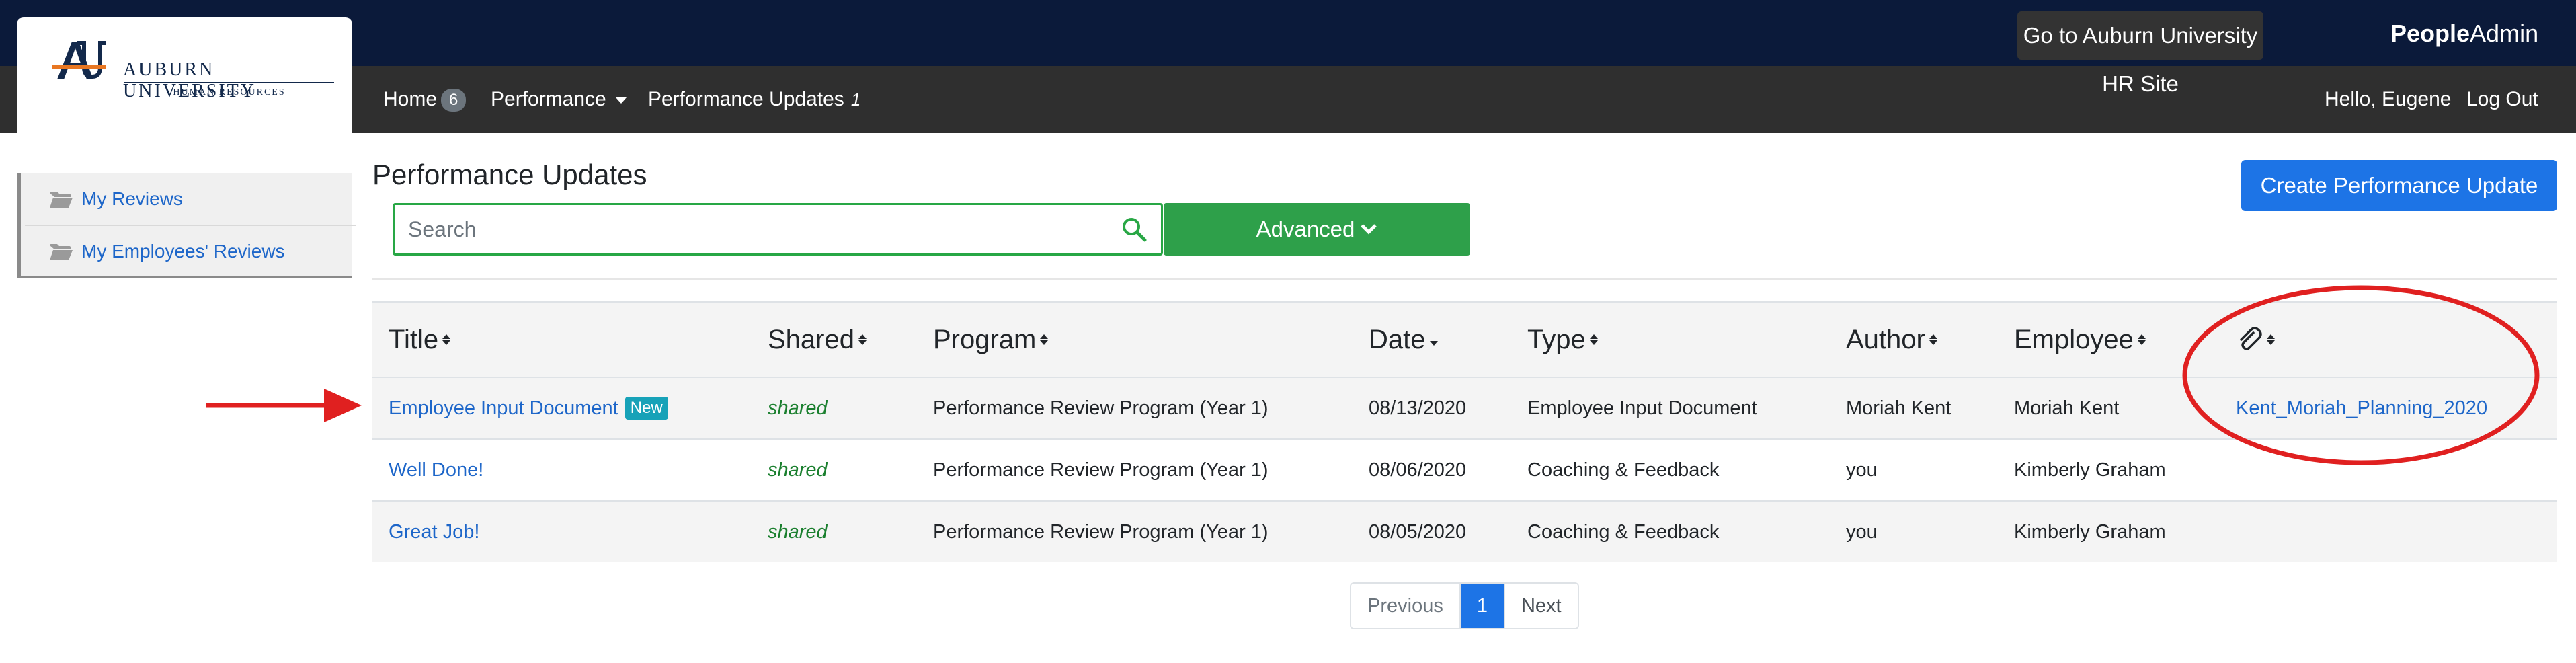  Describe the element at coordinates (1134, 229) in the screenshot. I see `search-icon` at that location.